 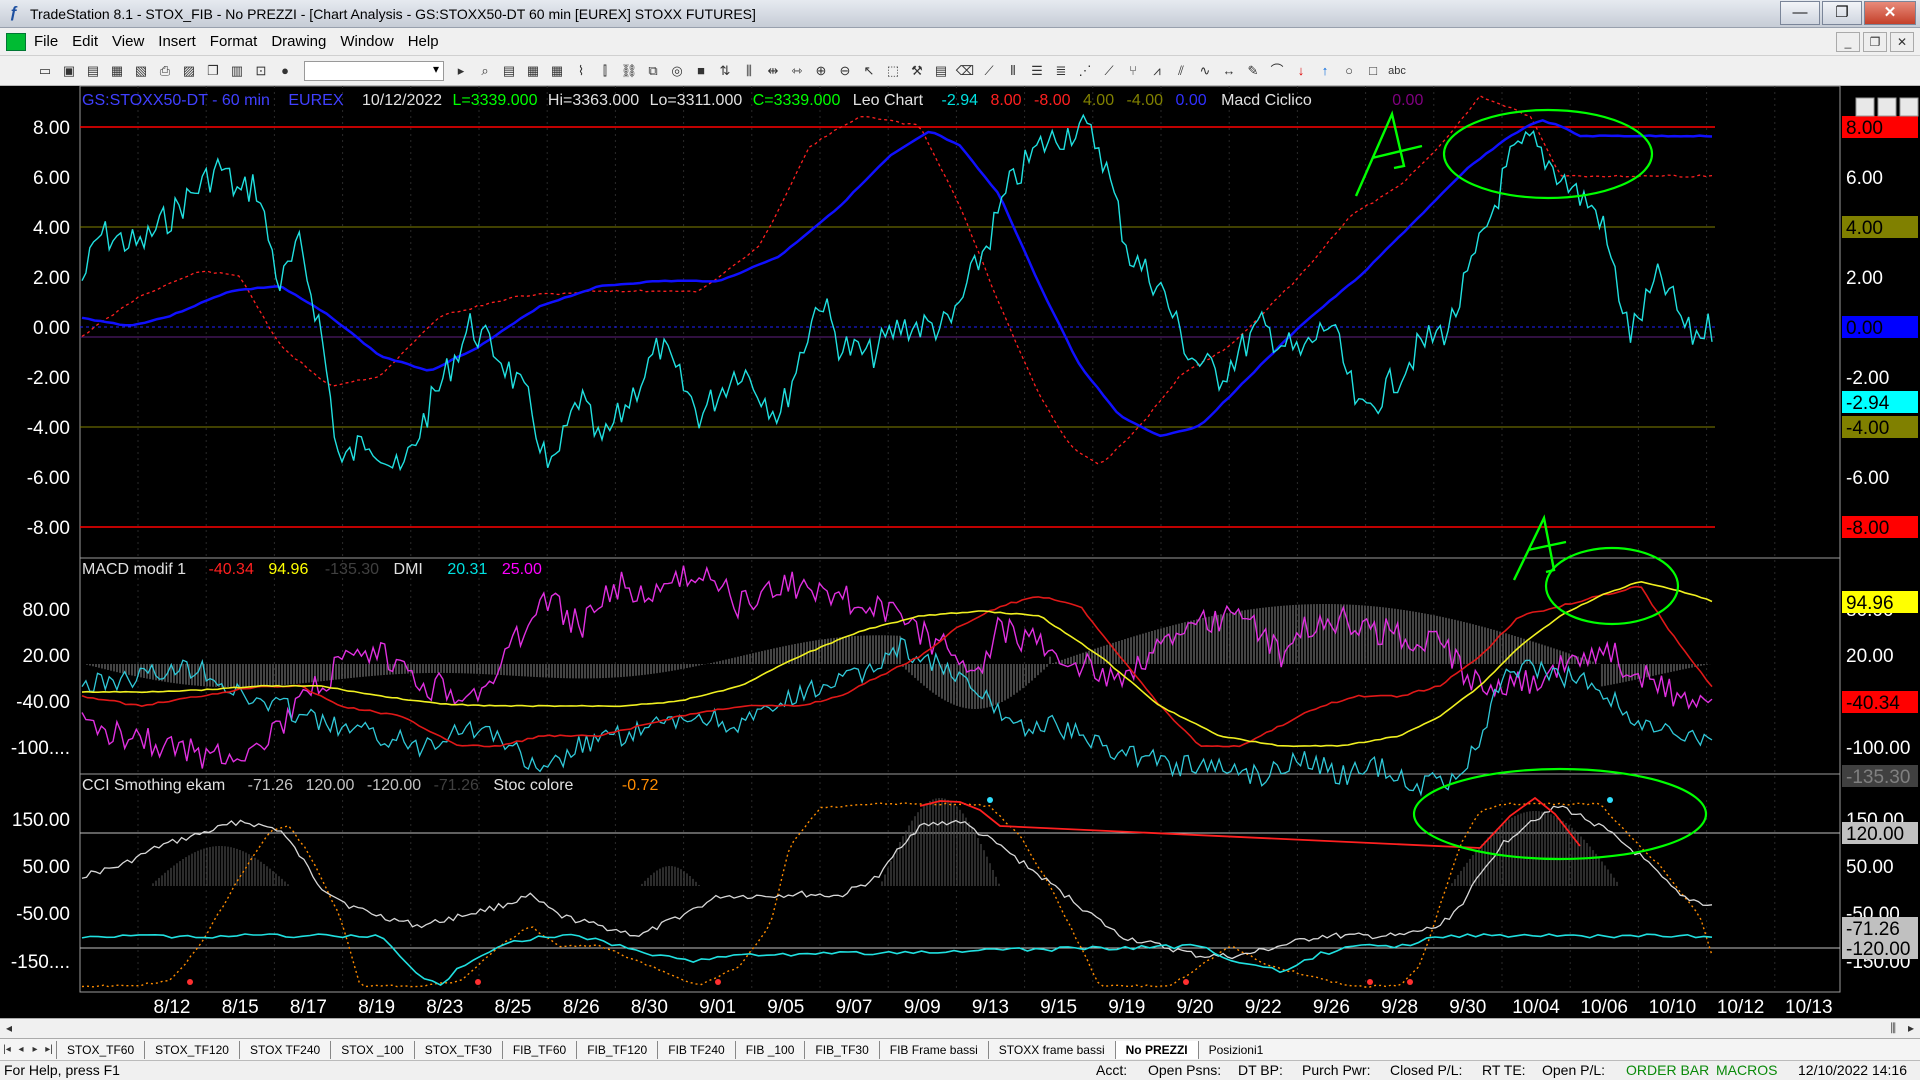 I want to click on workspace-icon: ▤, so click(x=93, y=71).